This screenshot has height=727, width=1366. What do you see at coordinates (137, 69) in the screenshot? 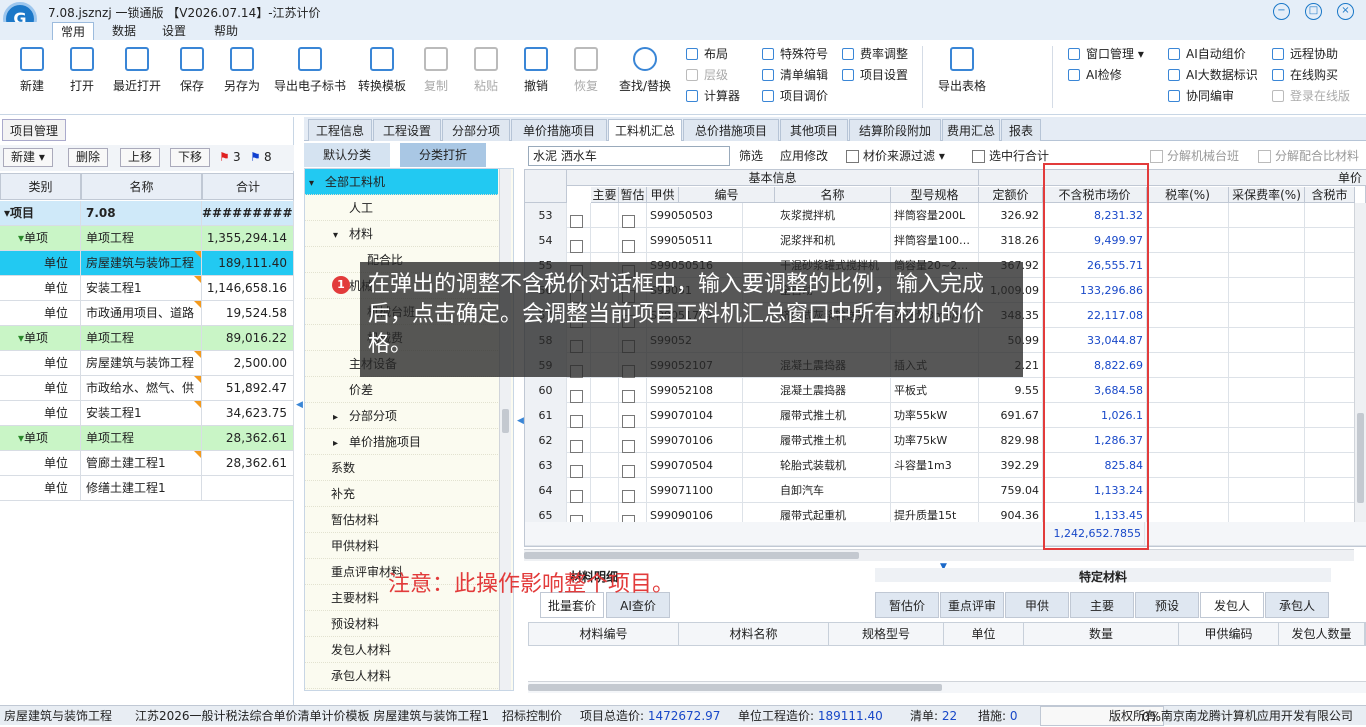
I see `recent-button: 最近打开` at bounding box center [137, 69].